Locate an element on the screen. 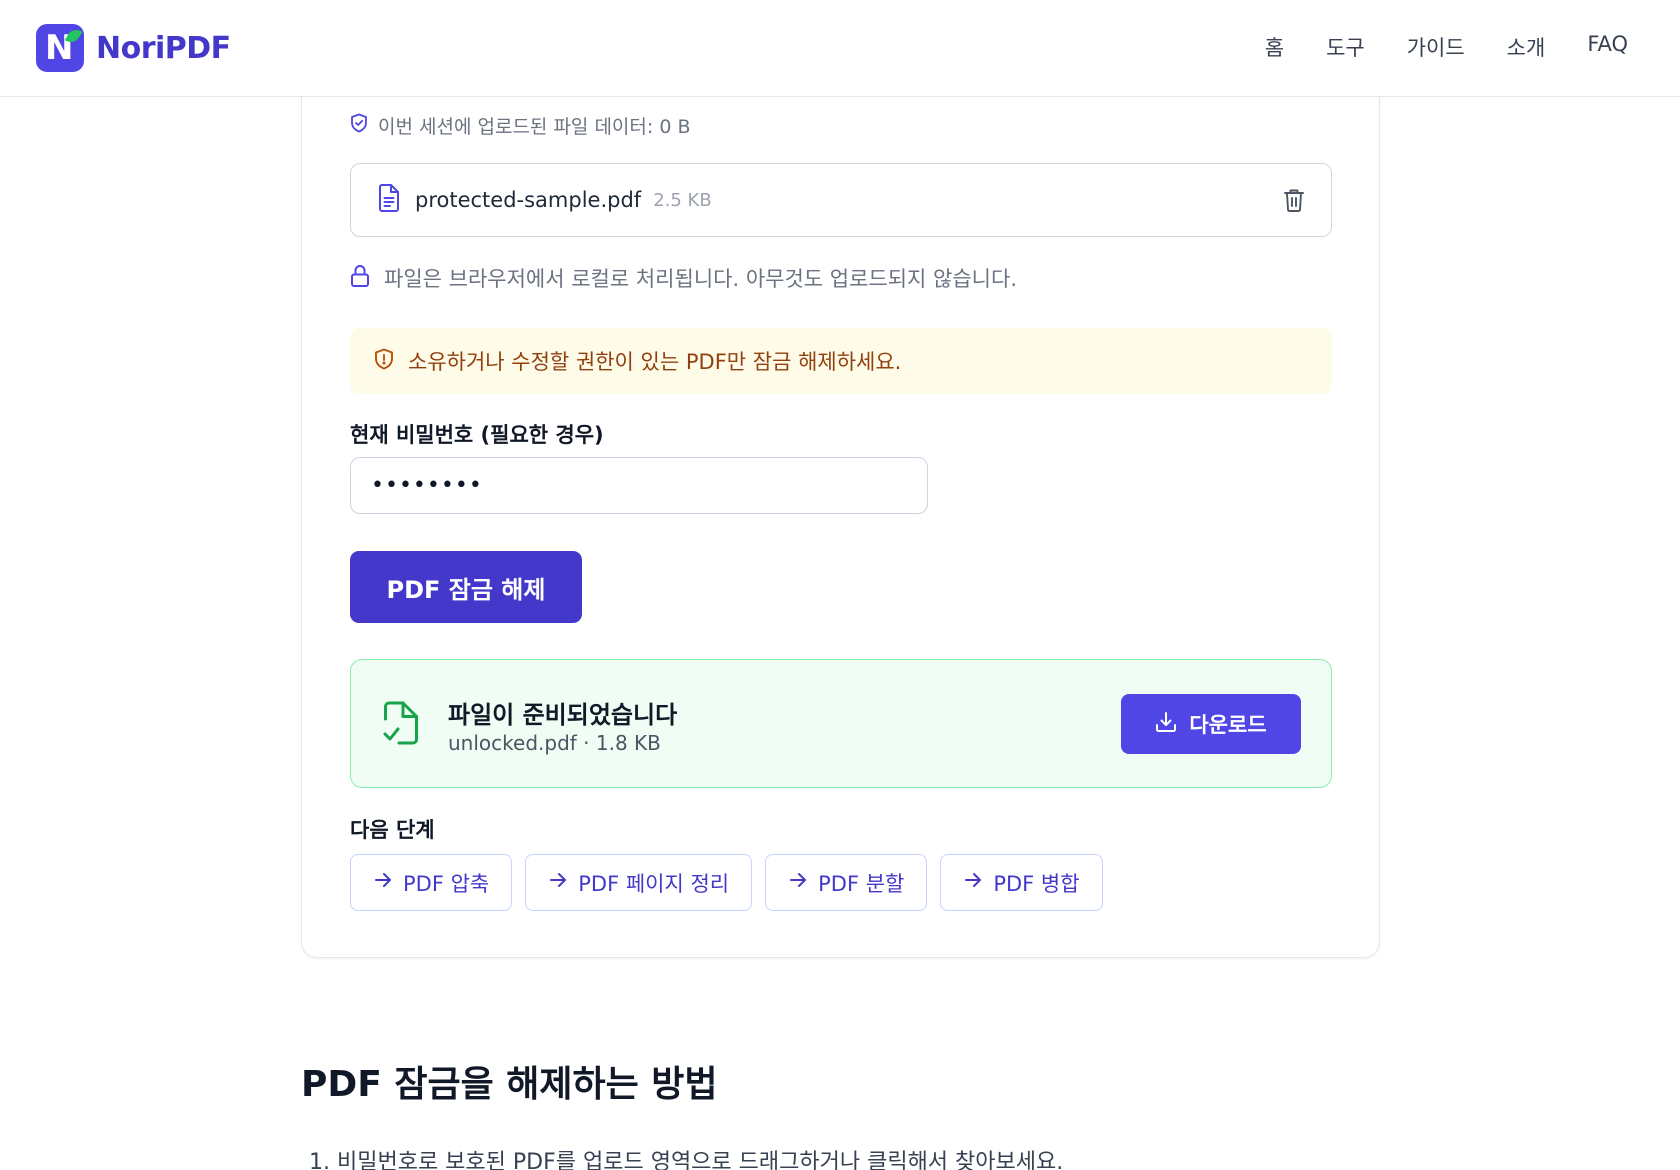 The width and height of the screenshot is (1680, 1170). next-steps-list: PDF 압축 PDF 페이지 정리 PDF 분할 PDF 병합 is located at coordinates (726, 882).